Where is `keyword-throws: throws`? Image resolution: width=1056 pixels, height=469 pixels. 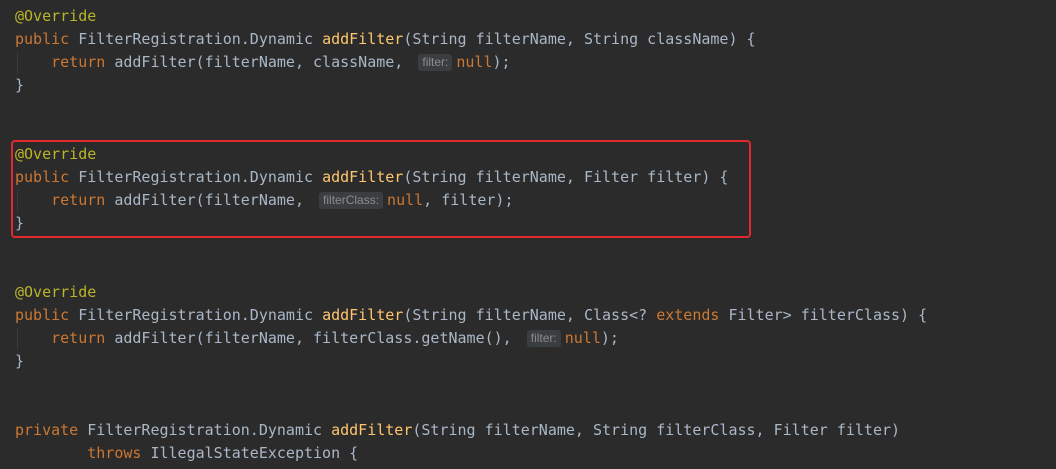
keyword-throws: throws is located at coordinates (114, 453).